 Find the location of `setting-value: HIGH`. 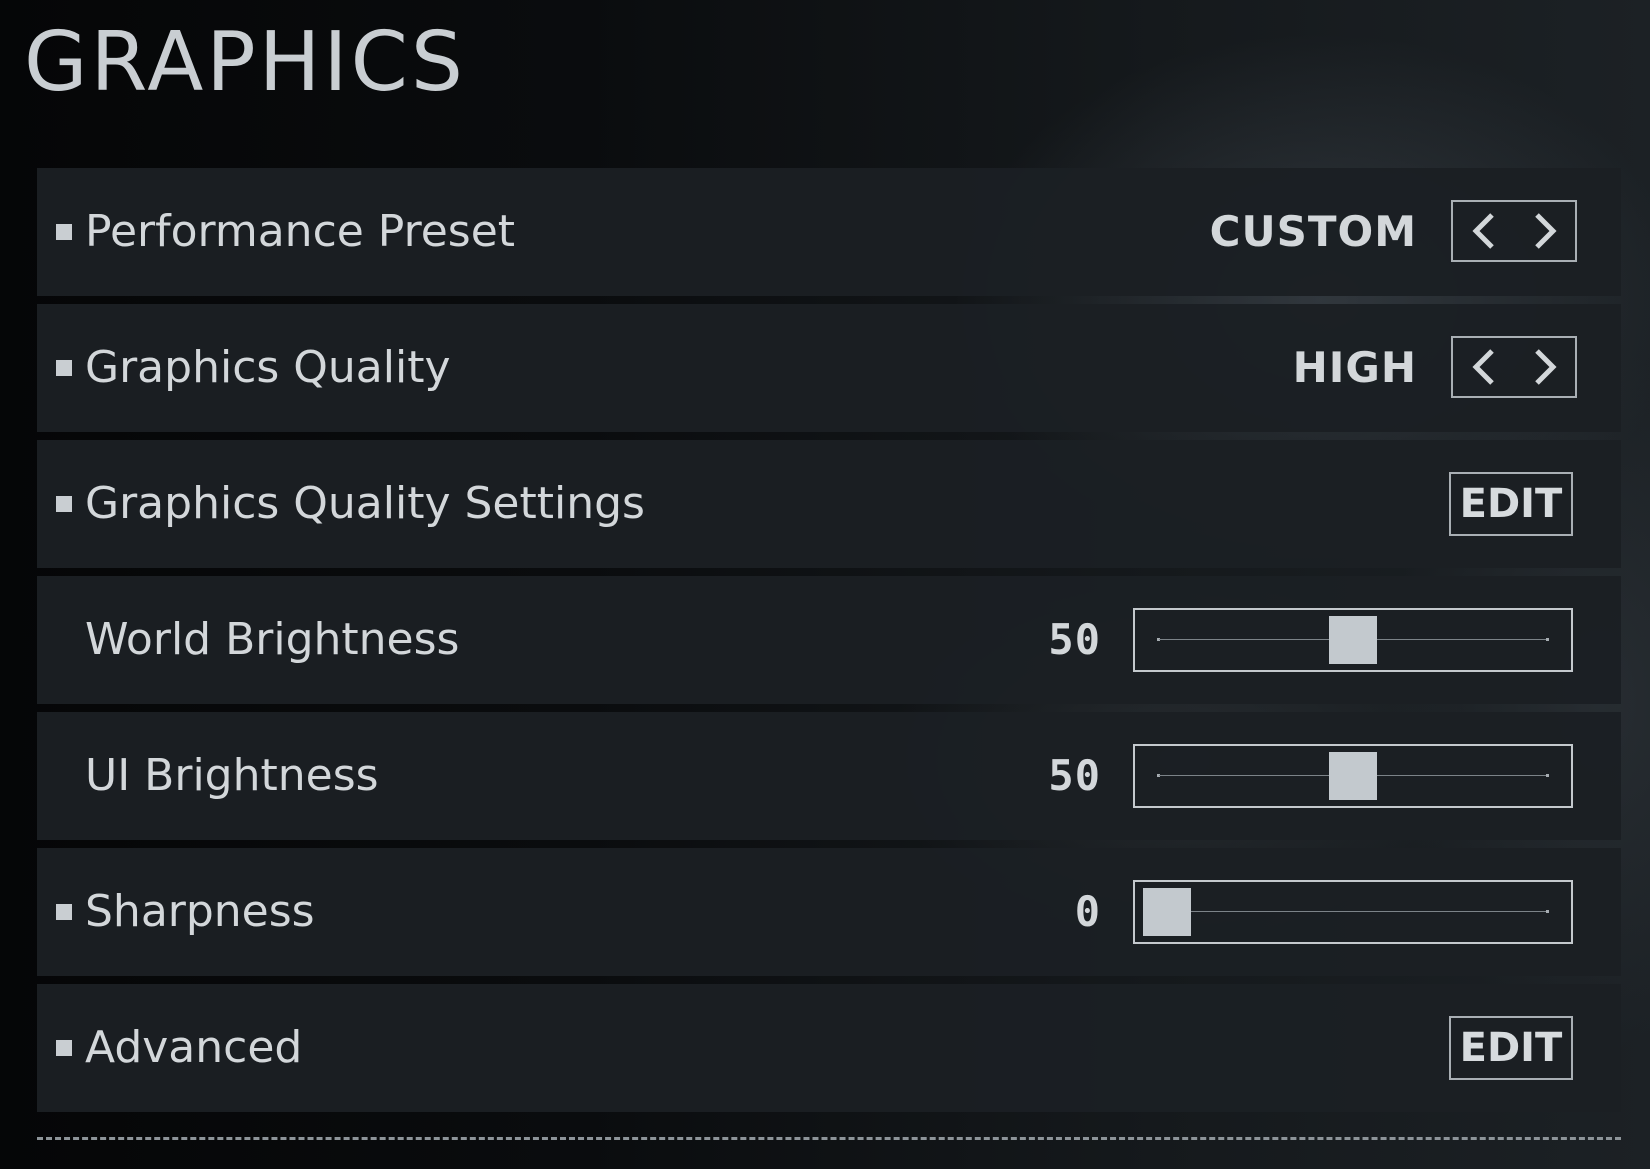

setting-value: HIGH is located at coordinates (1354, 367).